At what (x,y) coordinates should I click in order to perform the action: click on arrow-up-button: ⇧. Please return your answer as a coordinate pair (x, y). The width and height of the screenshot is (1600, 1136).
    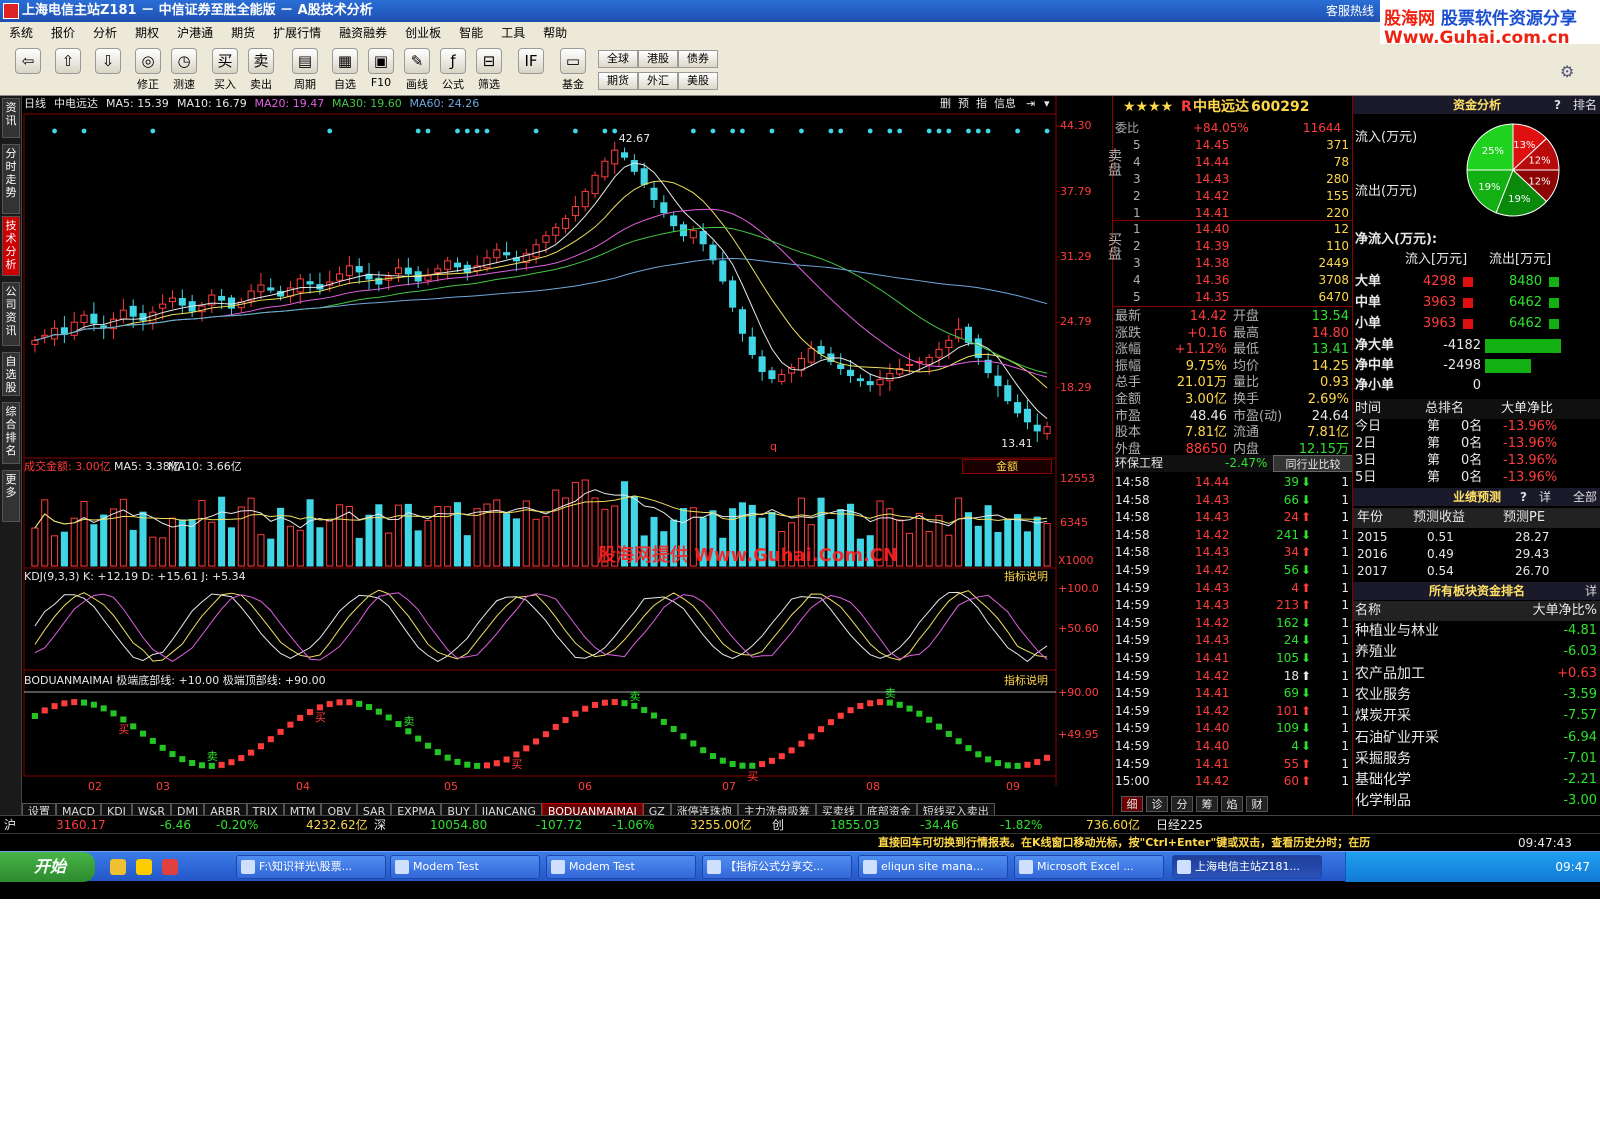
    Looking at the image, I should click on (68, 70).